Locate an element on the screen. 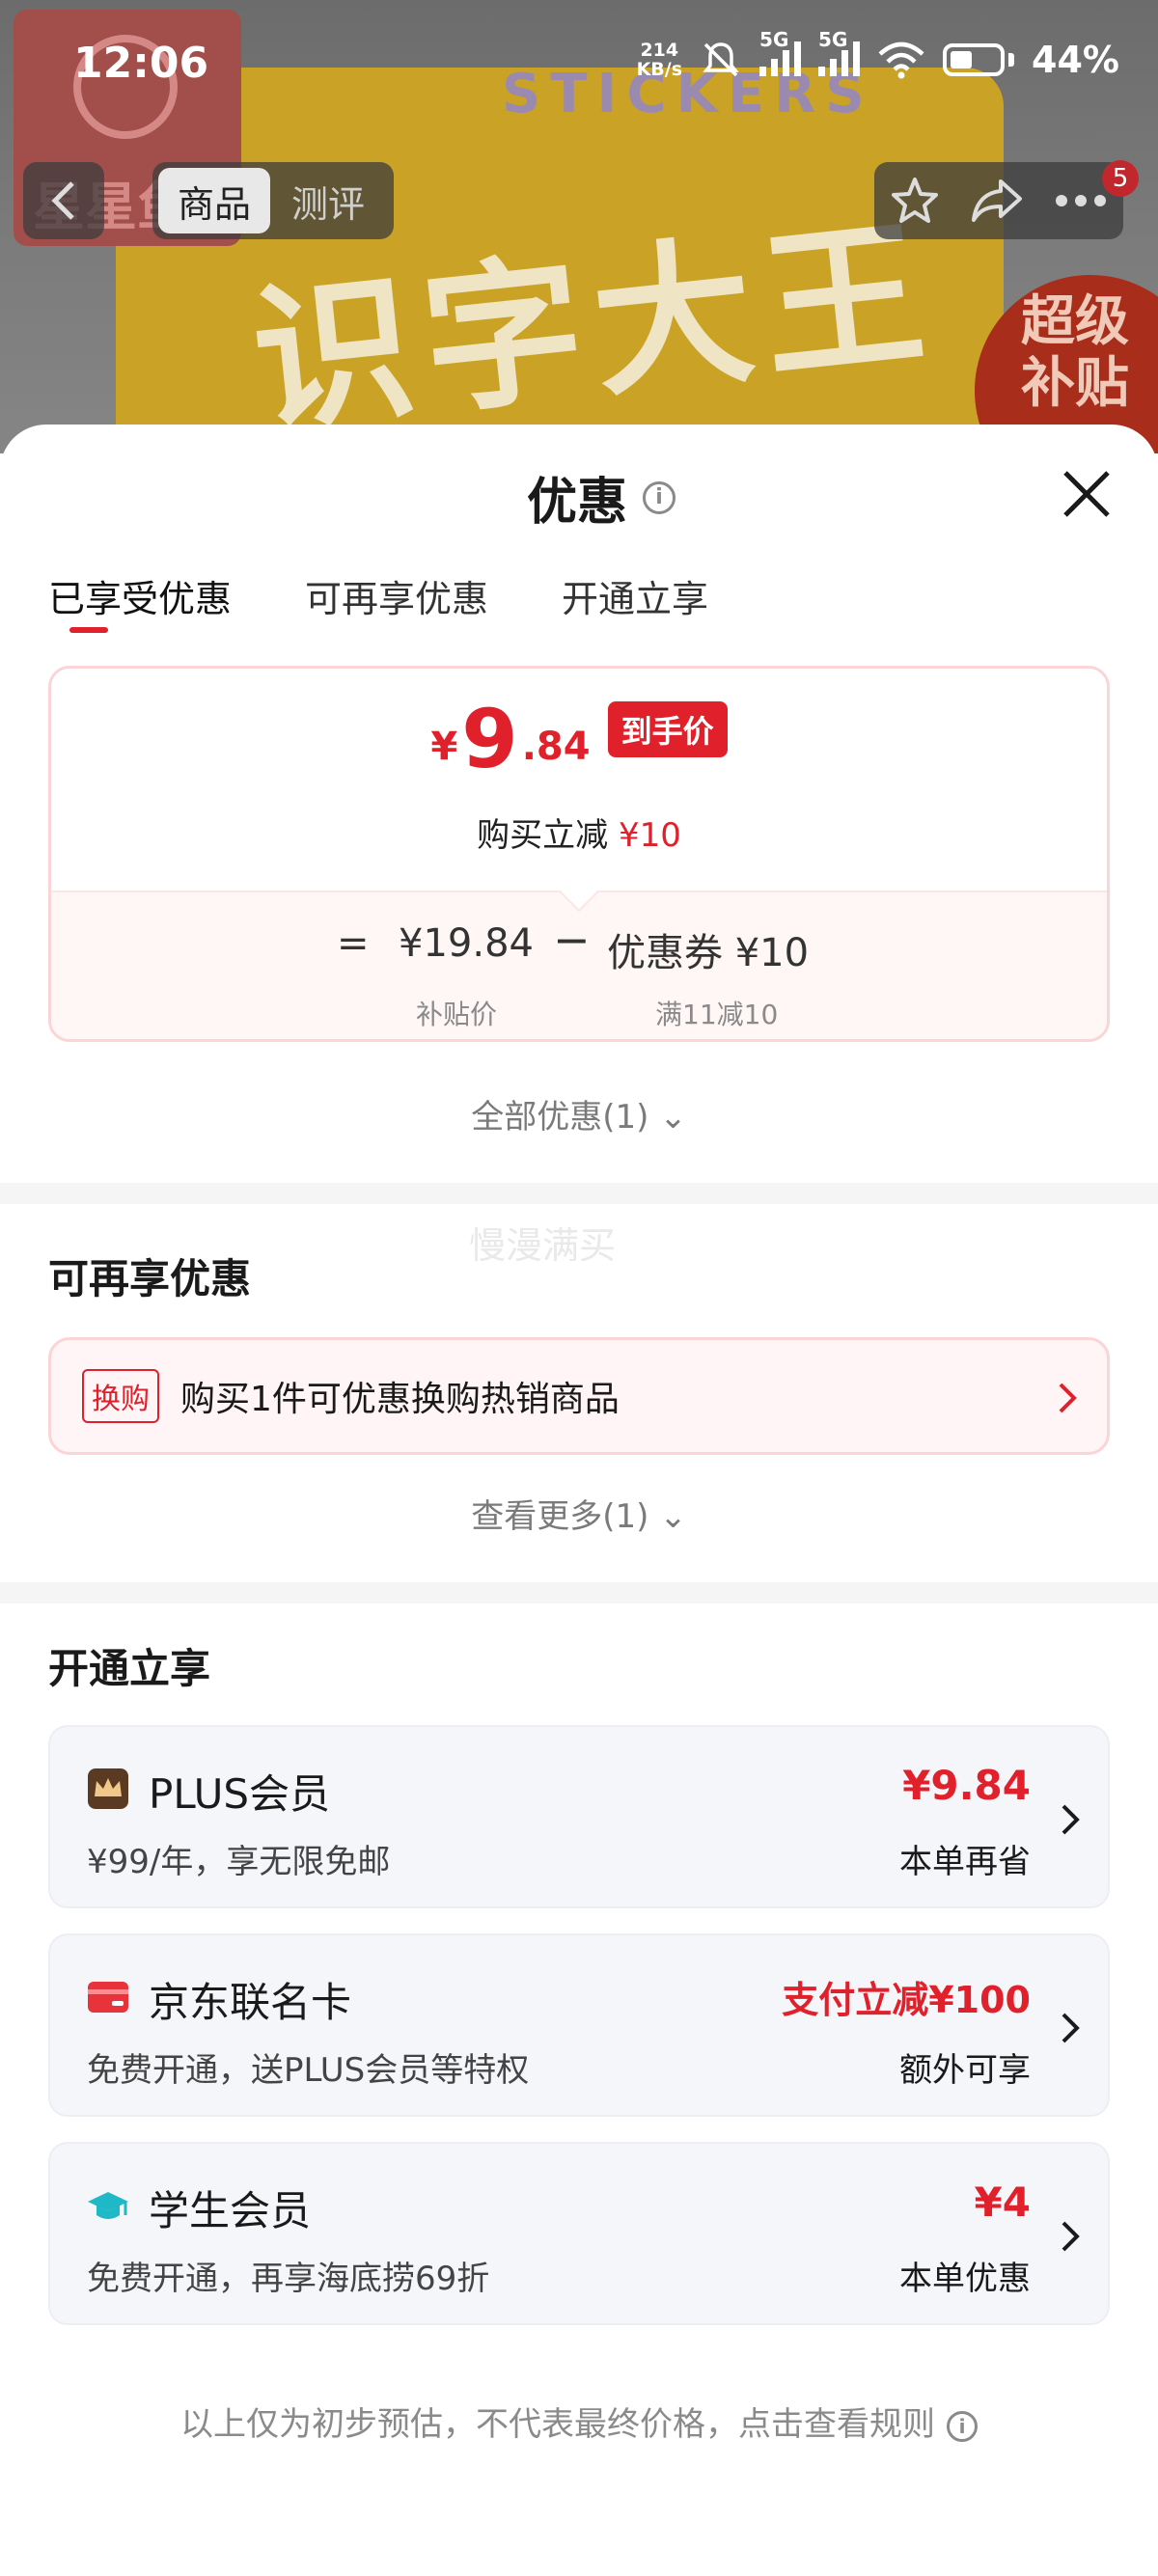  tab-product: 商品 is located at coordinates (214, 200).